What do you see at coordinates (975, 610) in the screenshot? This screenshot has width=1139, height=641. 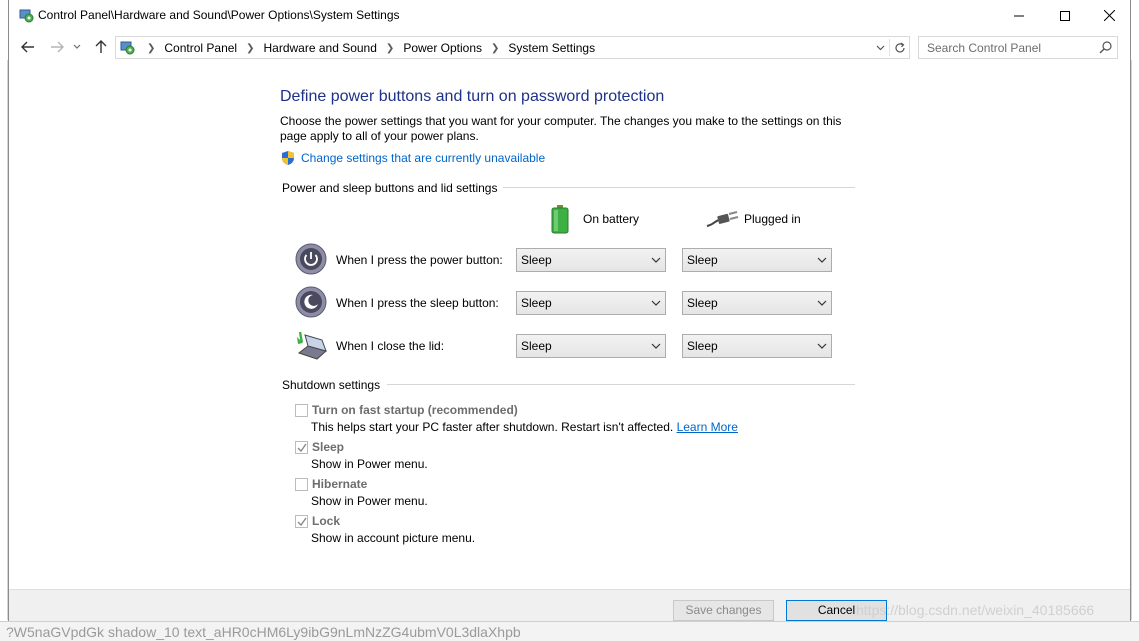 I see `watermark: https://blog.csdn.net/weixin_40185666` at bounding box center [975, 610].